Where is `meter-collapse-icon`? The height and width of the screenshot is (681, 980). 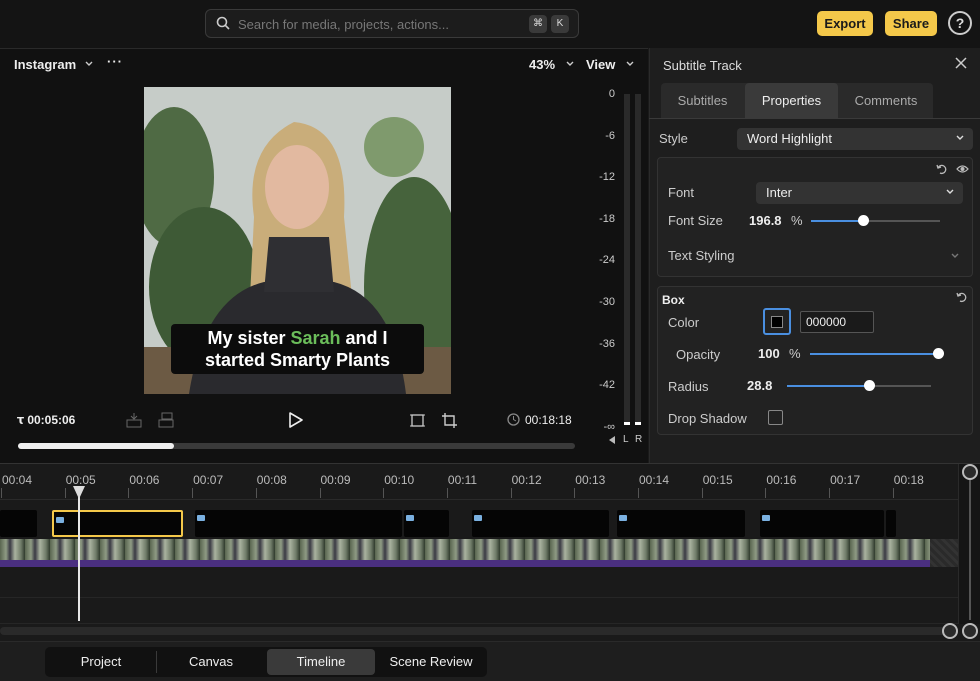
meter-collapse-icon is located at coordinates (612, 440).